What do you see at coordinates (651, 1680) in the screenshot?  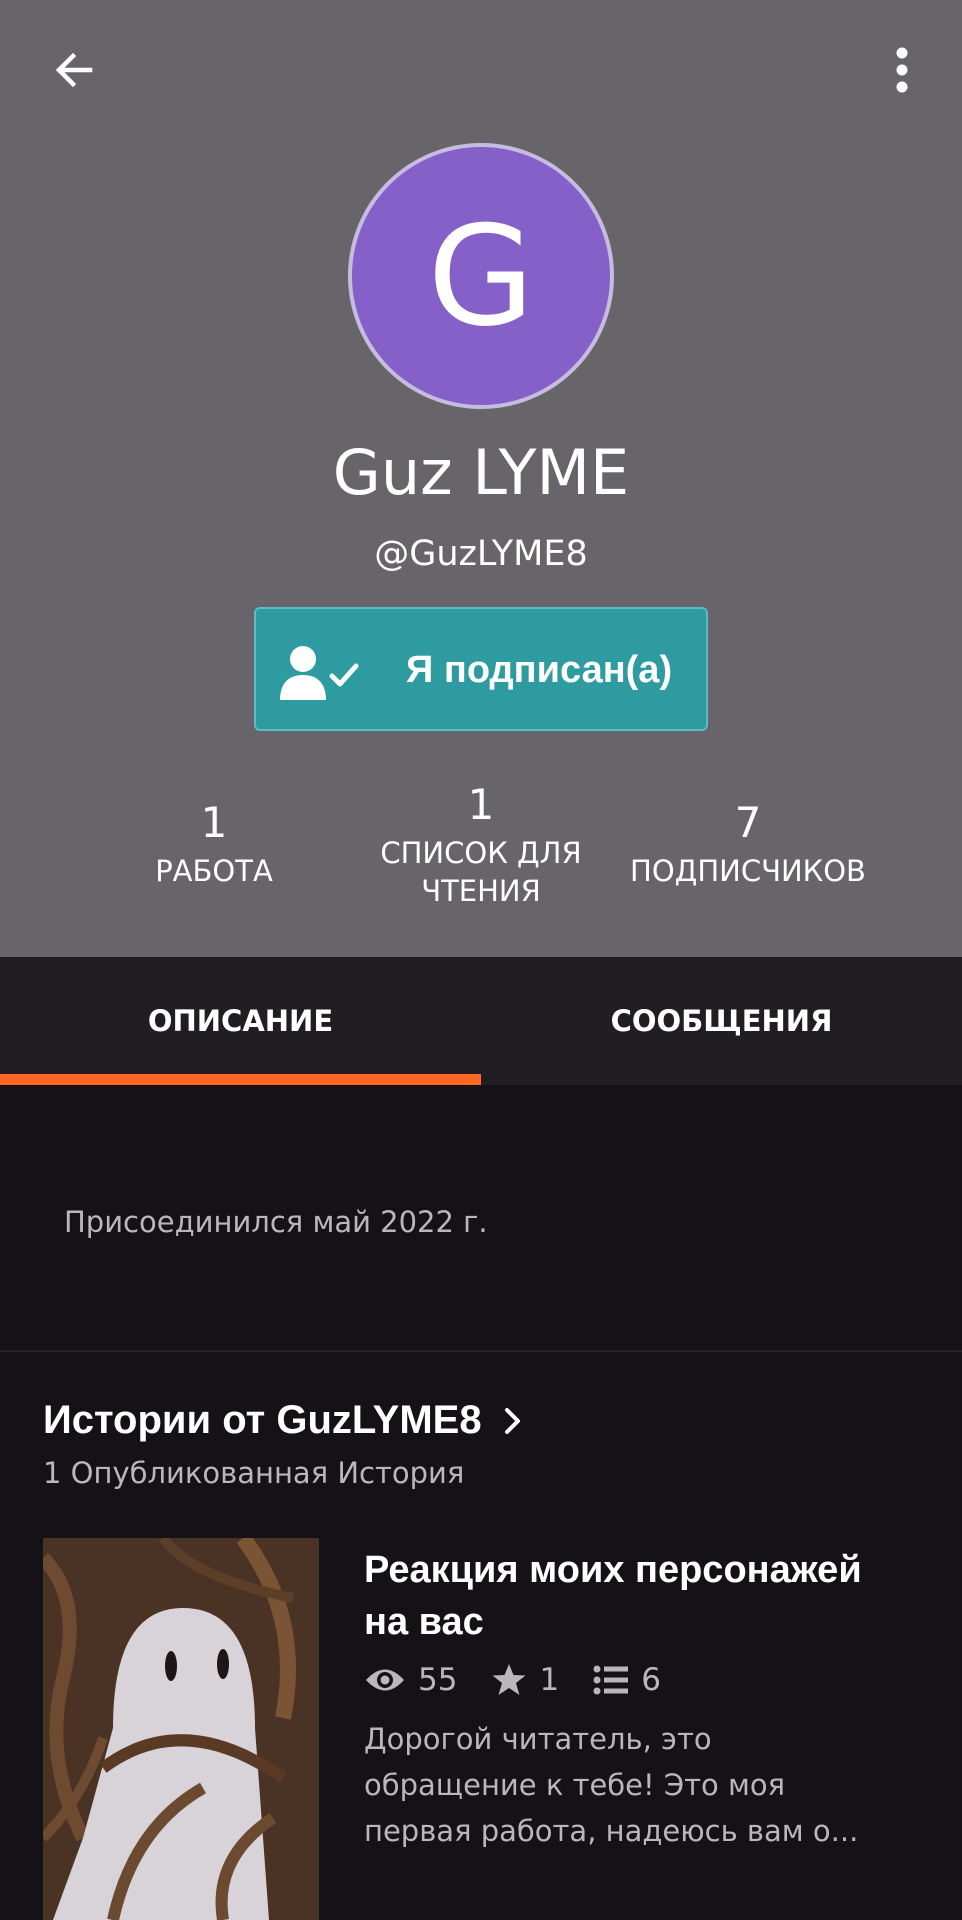 I see `story-parts-count: 6` at bounding box center [651, 1680].